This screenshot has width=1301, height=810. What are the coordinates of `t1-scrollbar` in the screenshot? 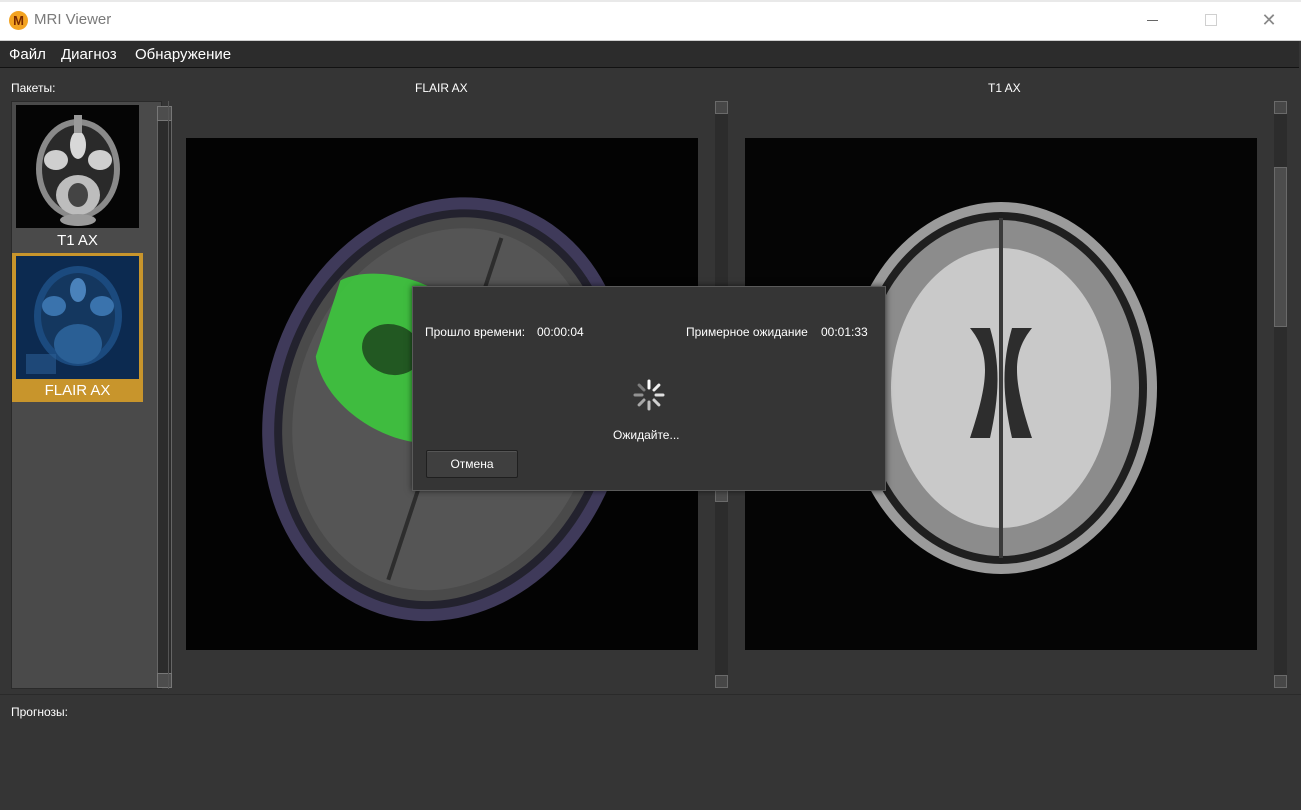 It's located at (1280, 394).